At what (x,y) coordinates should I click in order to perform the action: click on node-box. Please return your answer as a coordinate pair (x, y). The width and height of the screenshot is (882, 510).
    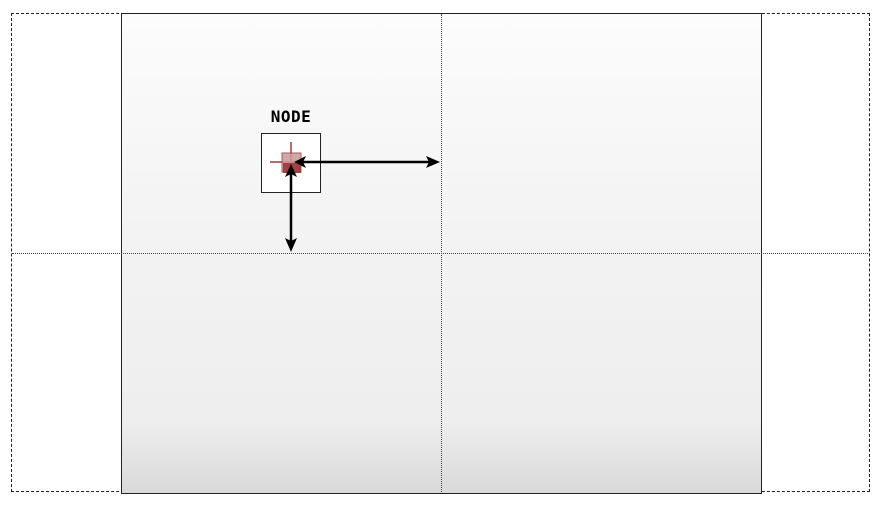
    Looking at the image, I should click on (291, 163).